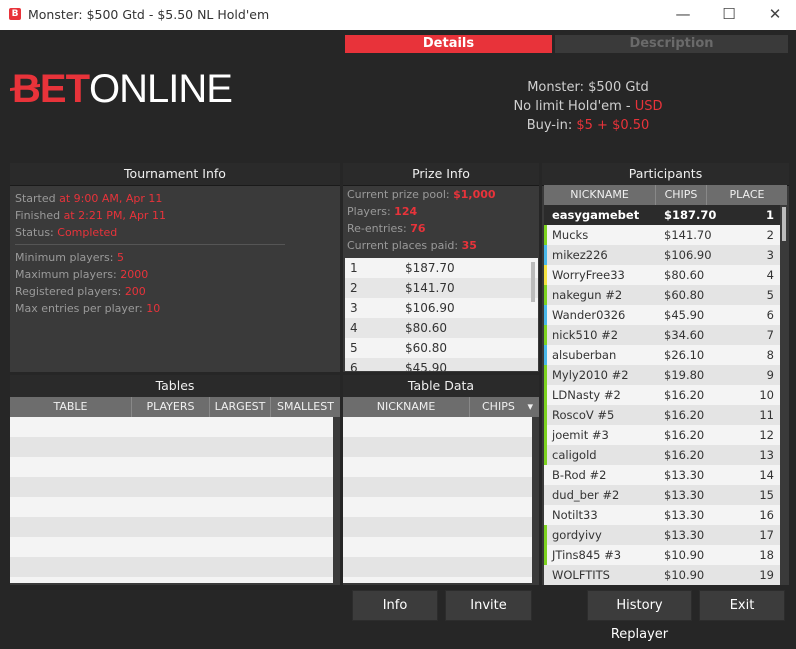 Image resolution: width=796 pixels, height=649 pixels. What do you see at coordinates (729, 15) in the screenshot?
I see `maximize-button: ☐` at bounding box center [729, 15].